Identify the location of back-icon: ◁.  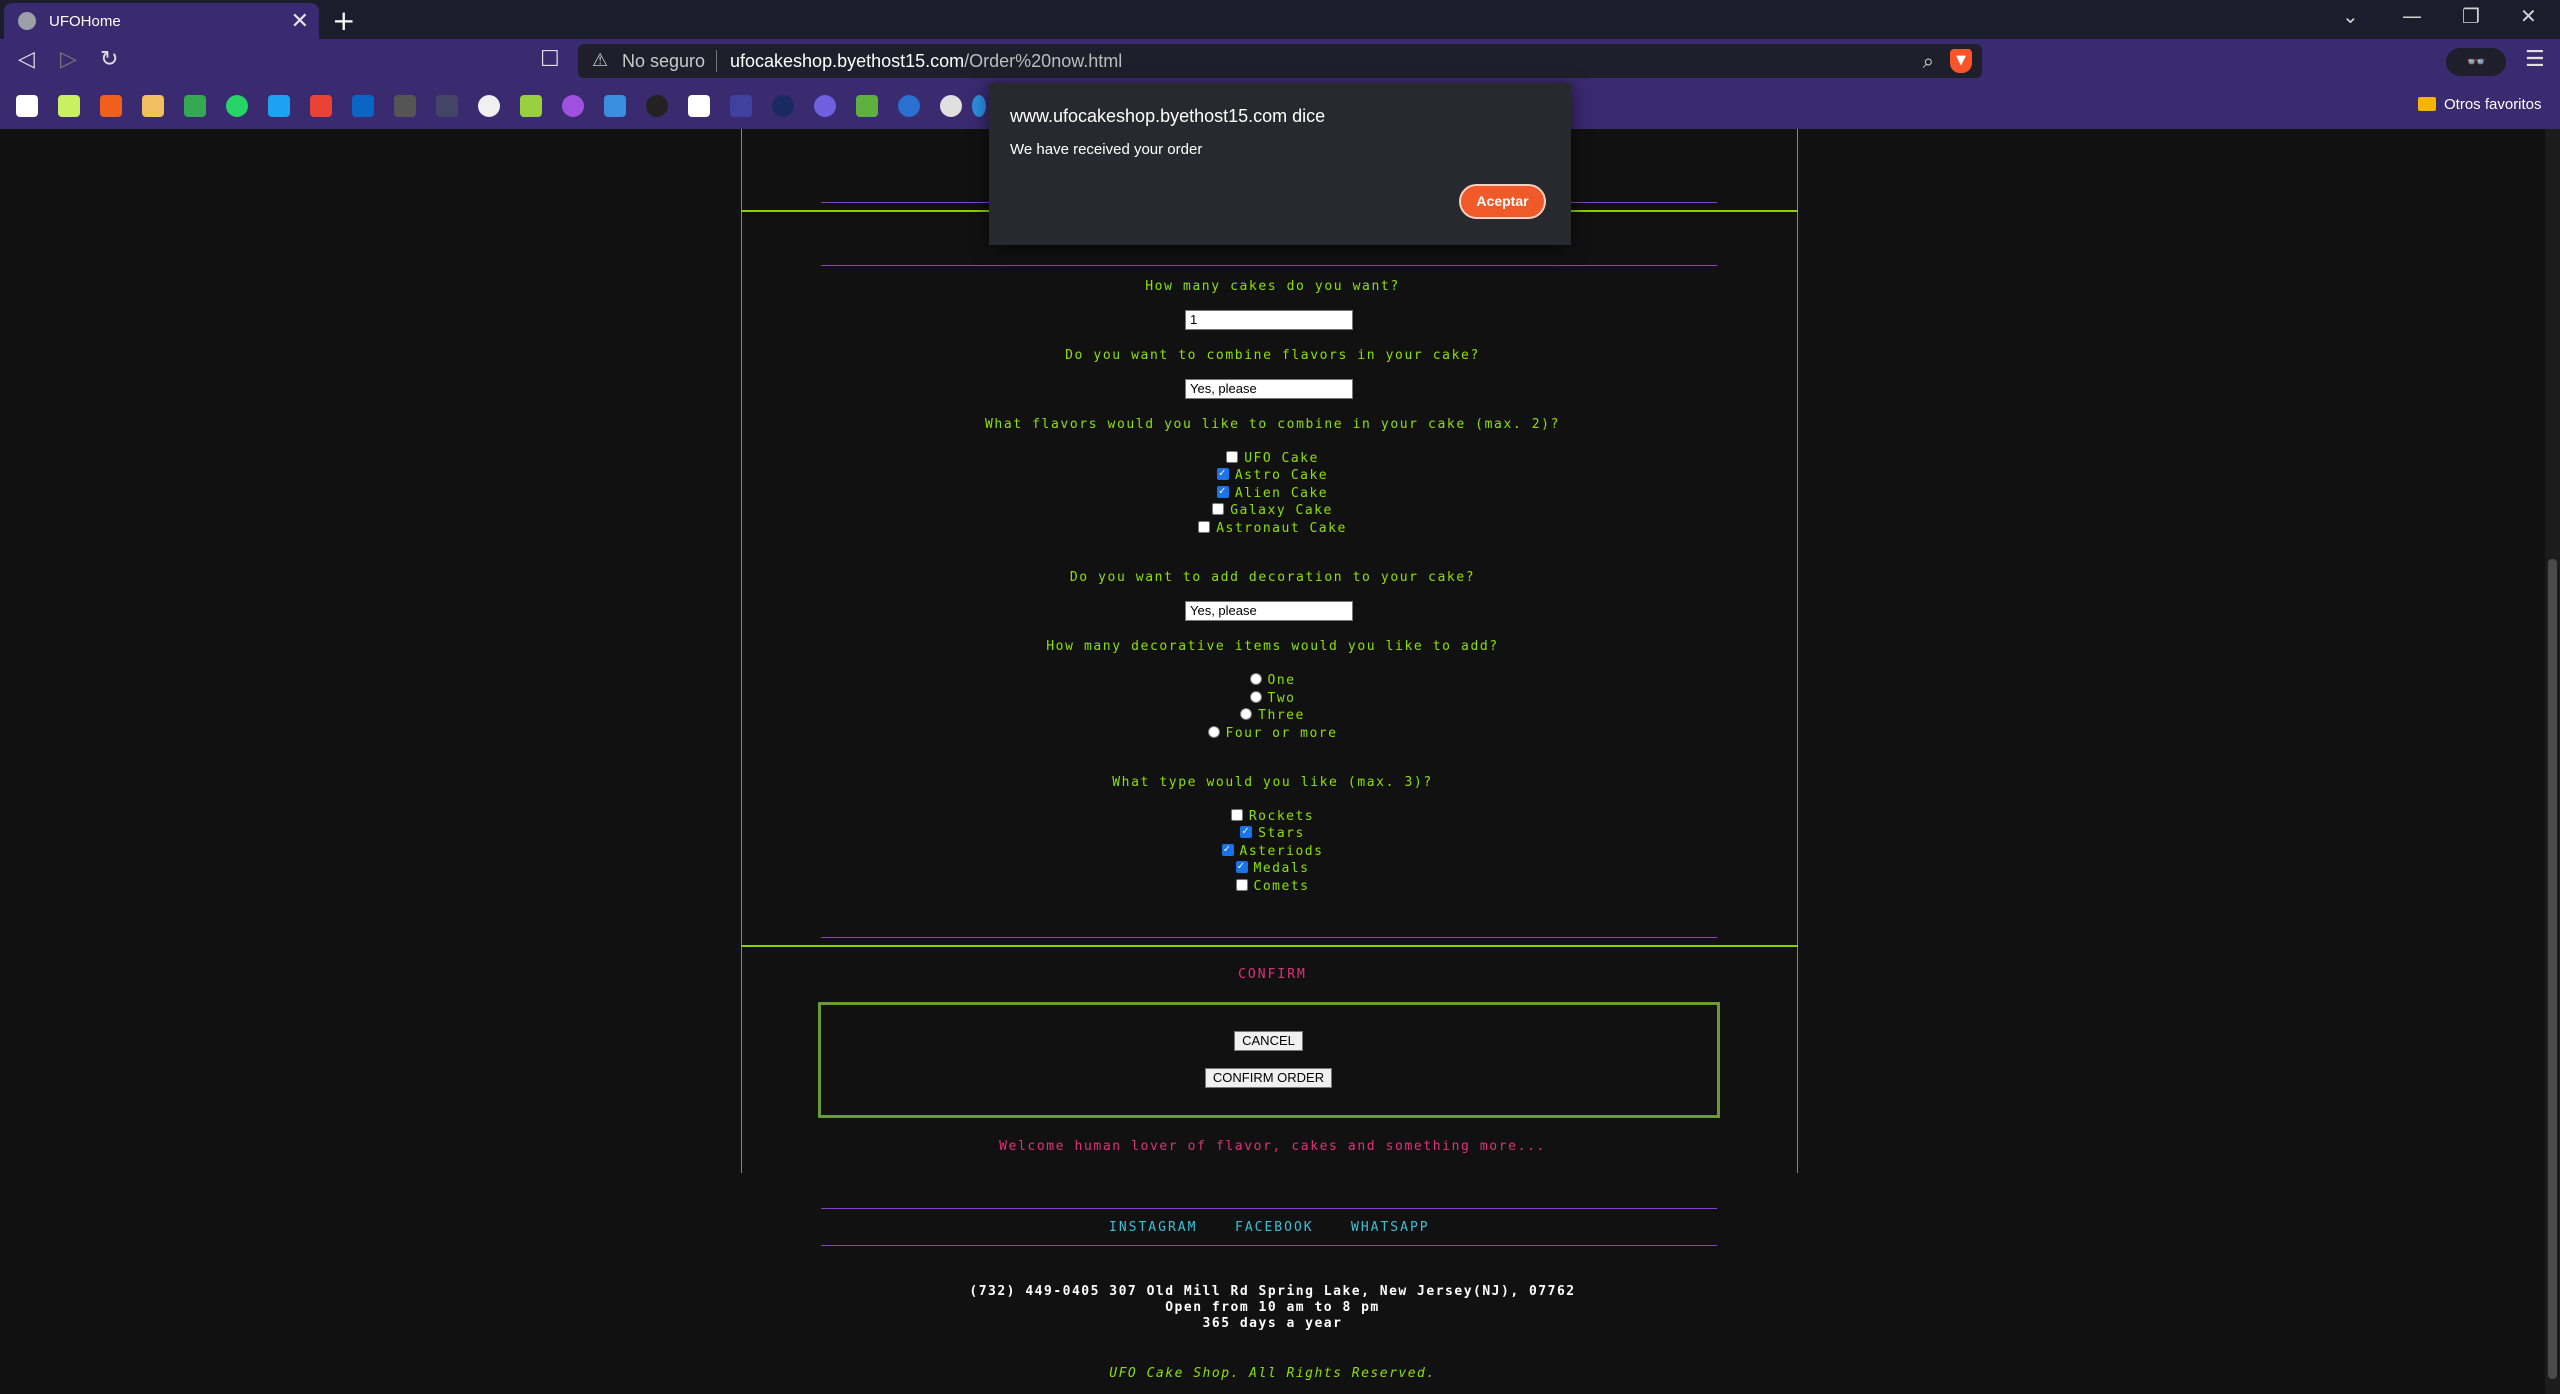
(26, 59).